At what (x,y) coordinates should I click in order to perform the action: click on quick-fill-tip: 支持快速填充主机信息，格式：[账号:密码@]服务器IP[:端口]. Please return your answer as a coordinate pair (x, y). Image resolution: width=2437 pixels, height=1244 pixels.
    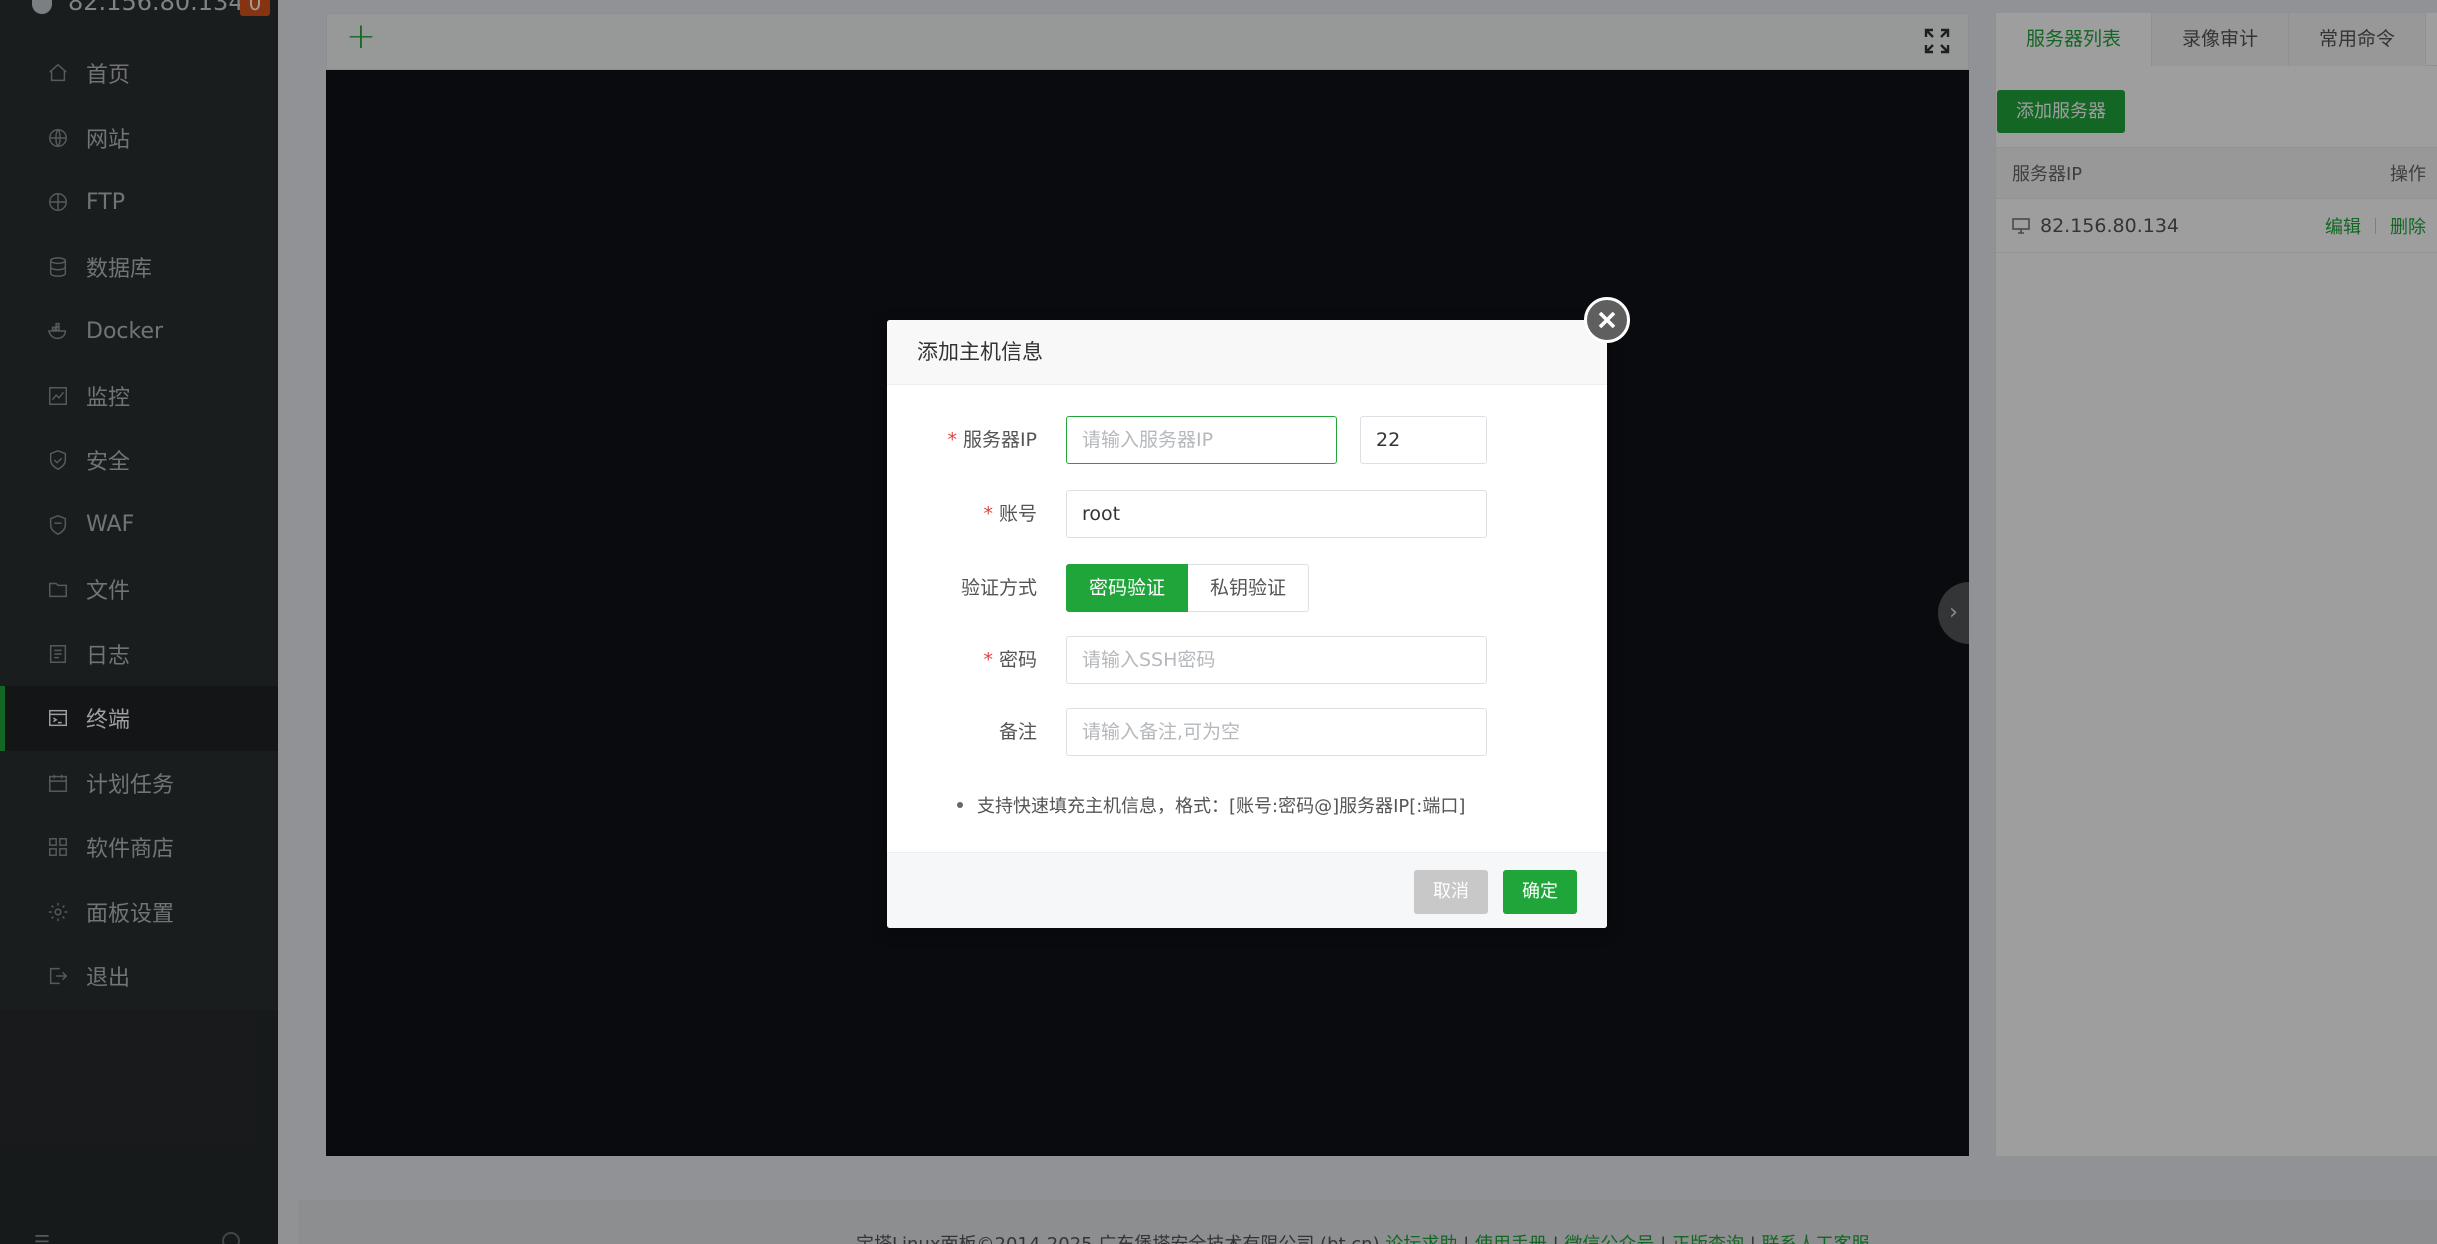
    Looking at the image, I should click on (1211, 805).